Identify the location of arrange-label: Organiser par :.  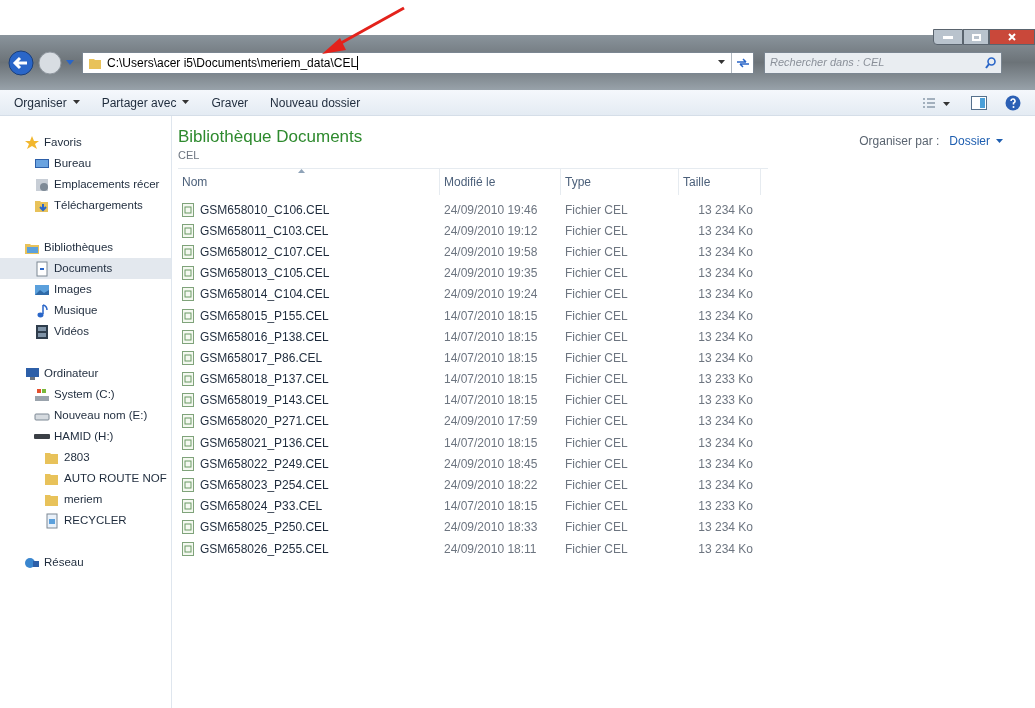
(899, 141).